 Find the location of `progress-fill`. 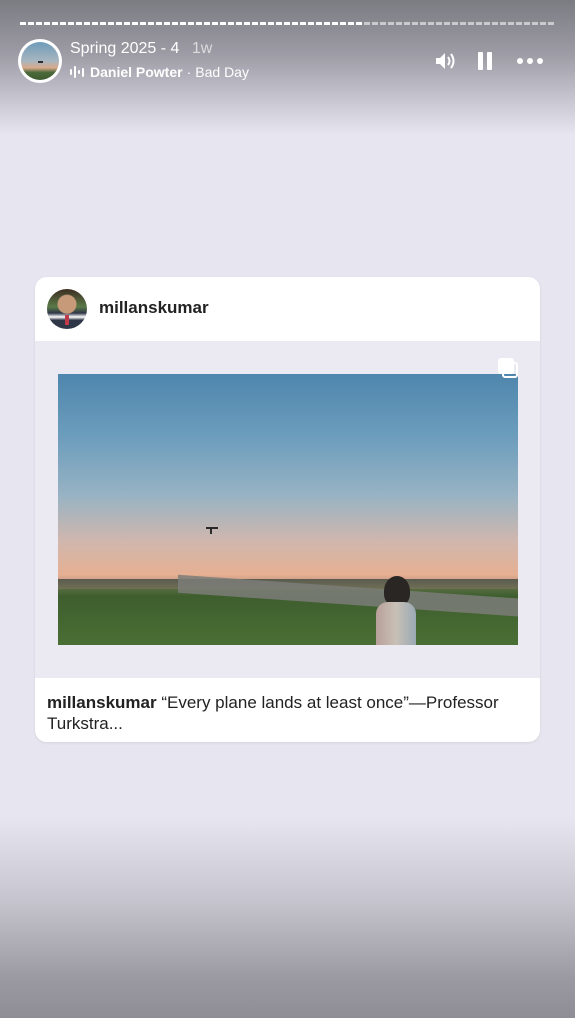

progress-fill is located at coordinates (192, 23).